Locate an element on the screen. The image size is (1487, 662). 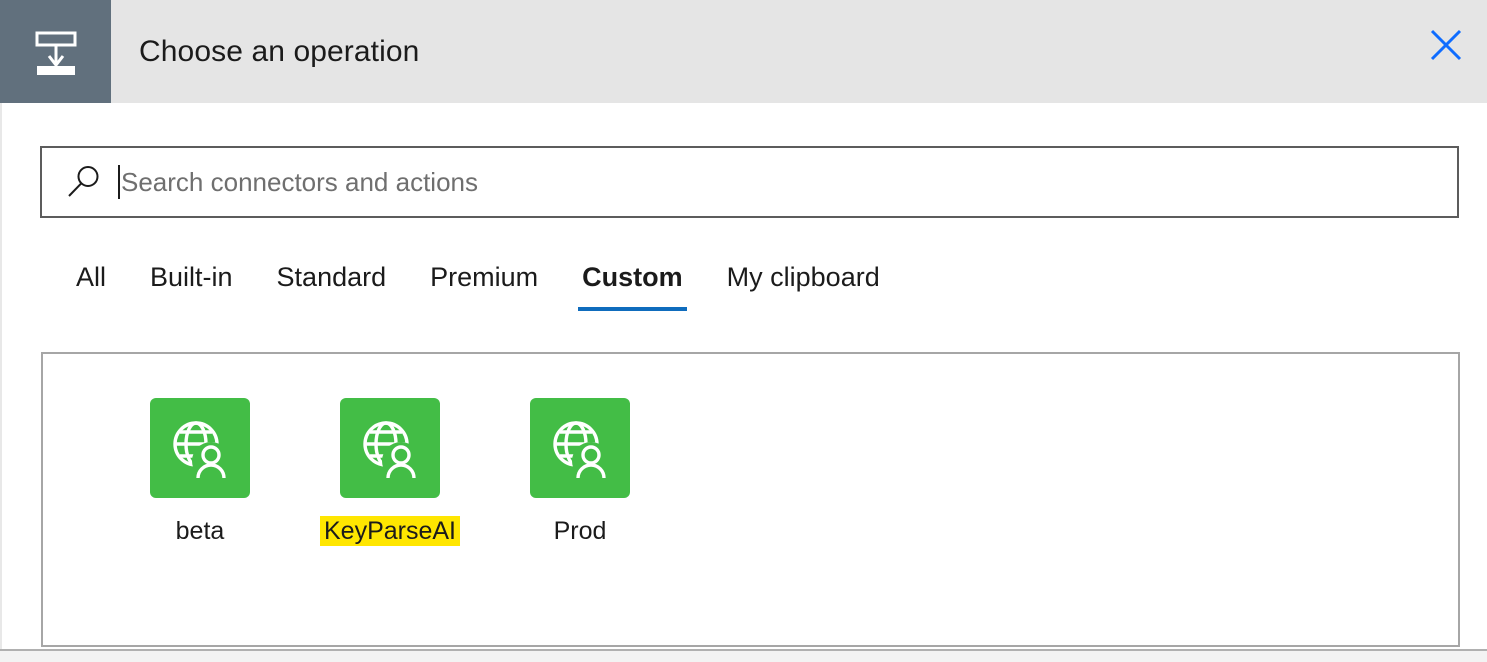
tab-label: Standard is located at coordinates (331, 277).